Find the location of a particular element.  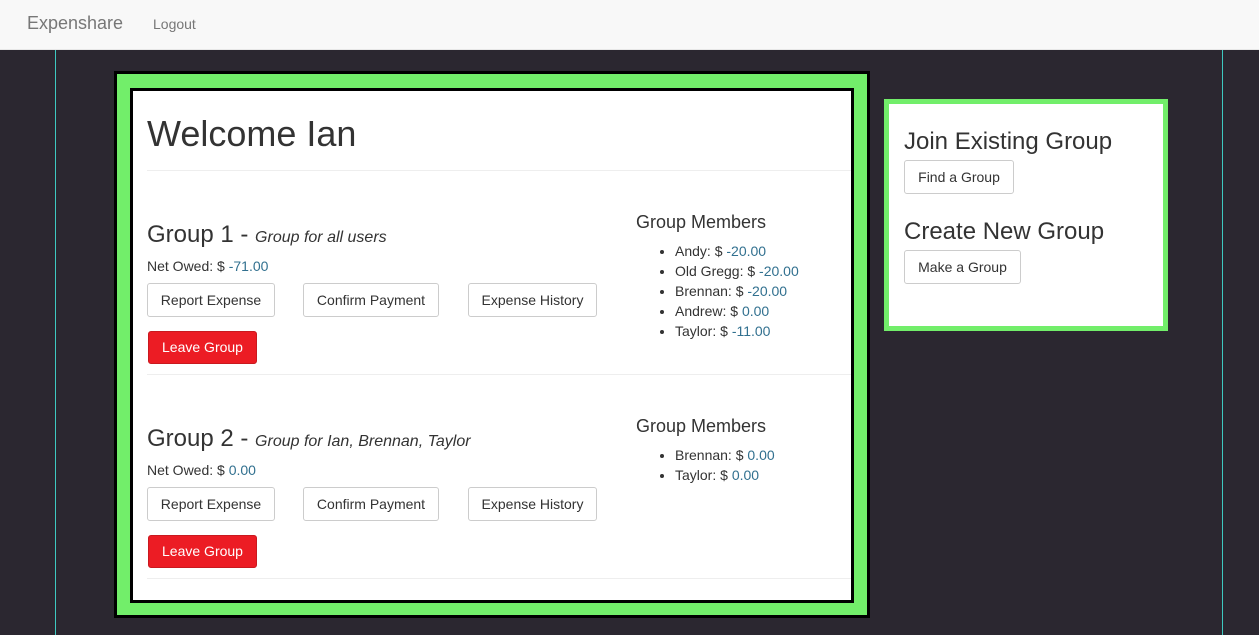

create-group-title: Create New Group is located at coordinates (1004, 231).